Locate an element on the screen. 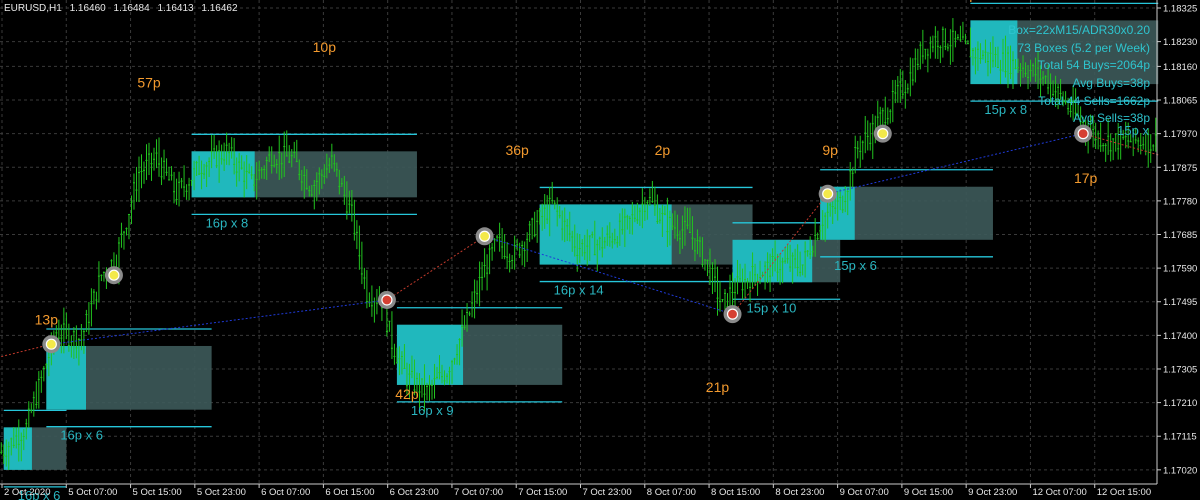 The height and width of the screenshot is (500, 1200). price-tick-label: 1.17685 is located at coordinates (1180, 235).